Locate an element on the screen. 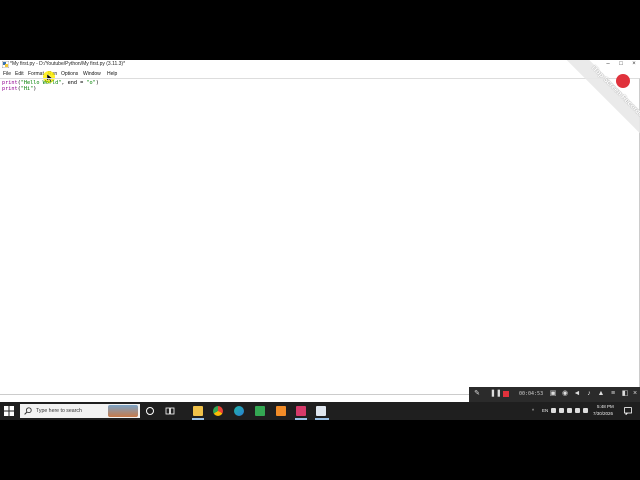 This screenshot has width=640, height=480. recorder-watermark: iTop Screen Recorder is located at coordinates (600, 100).